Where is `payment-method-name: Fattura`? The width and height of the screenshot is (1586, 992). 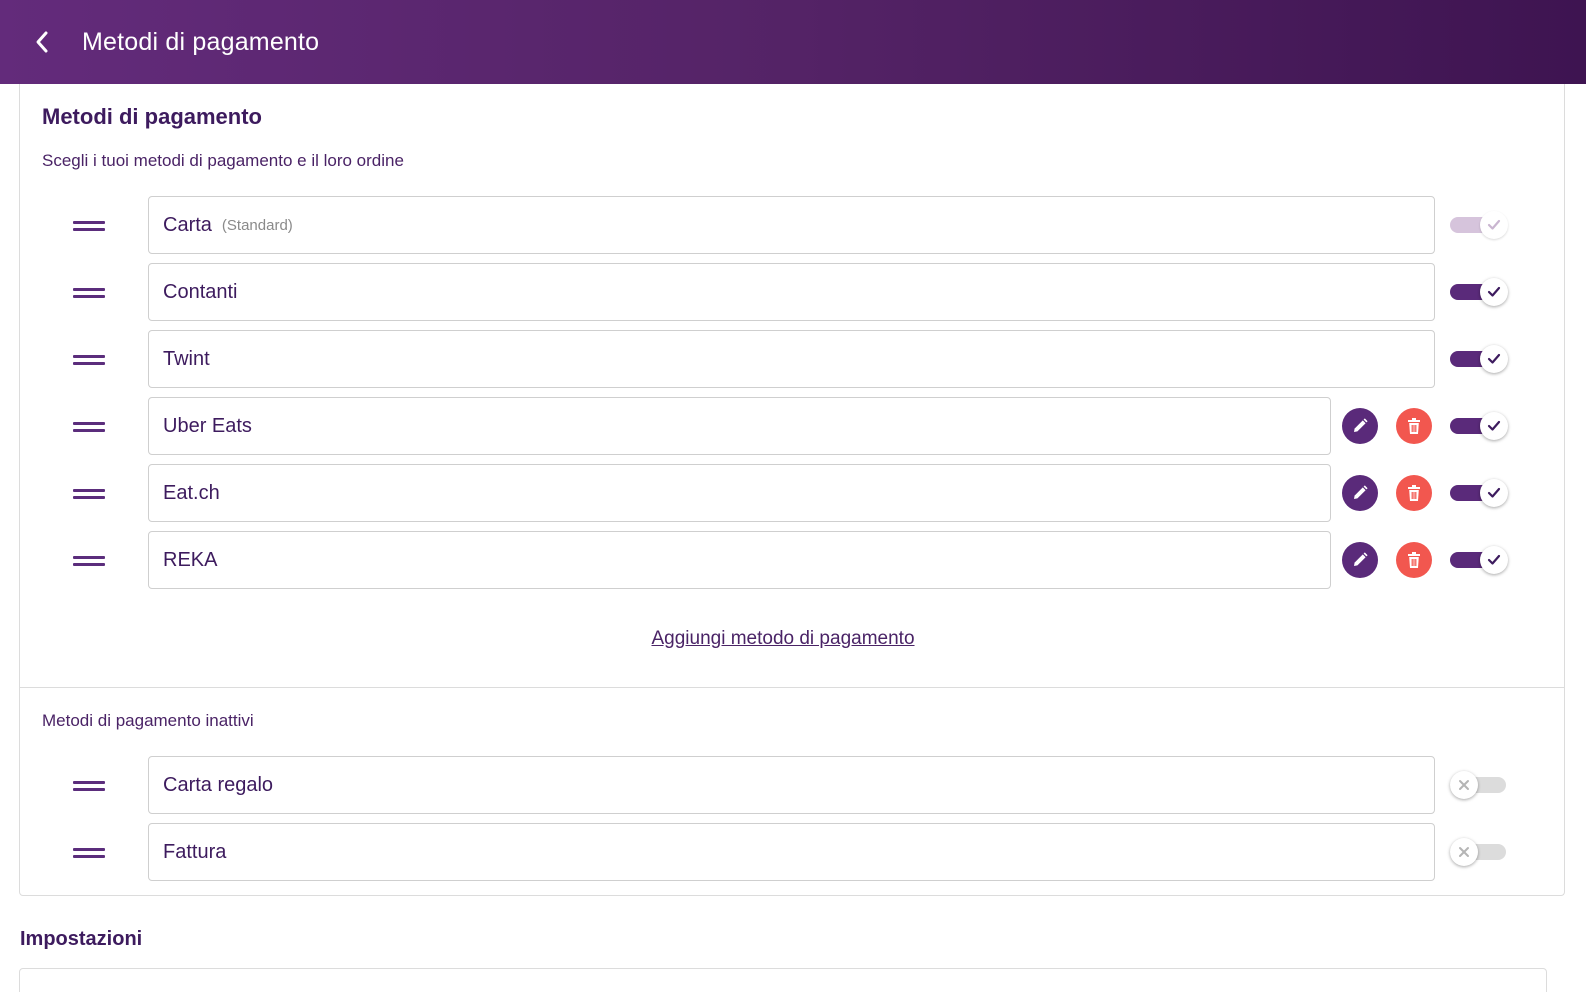 payment-method-name: Fattura is located at coordinates (195, 851).